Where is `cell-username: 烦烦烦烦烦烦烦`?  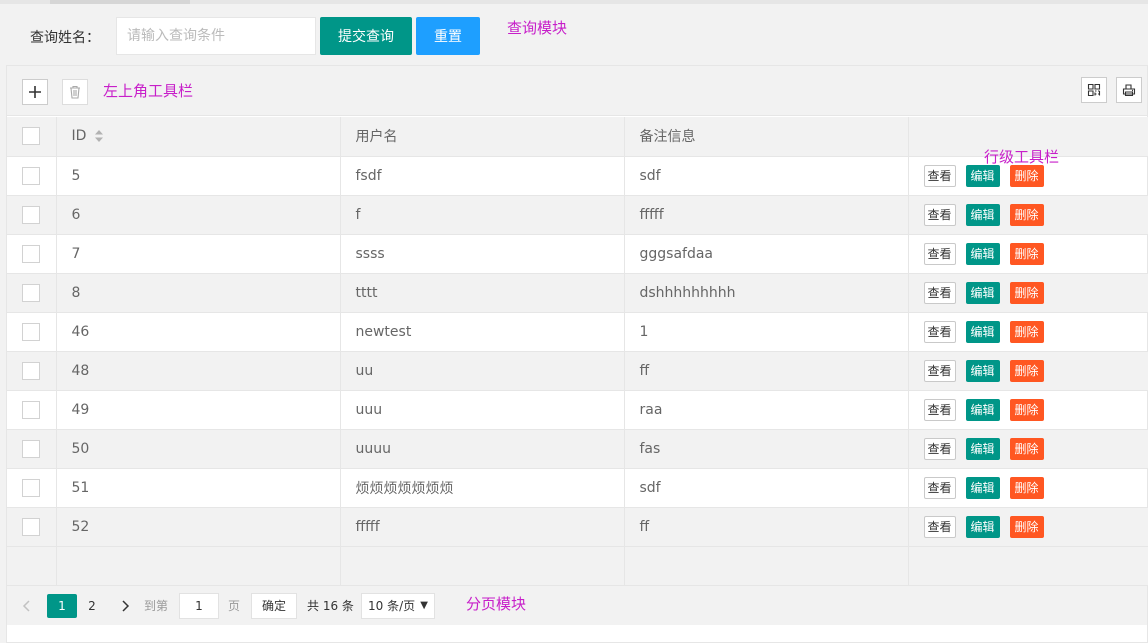
cell-username: 烦烦烦烦烦烦烦 is located at coordinates (482, 488).